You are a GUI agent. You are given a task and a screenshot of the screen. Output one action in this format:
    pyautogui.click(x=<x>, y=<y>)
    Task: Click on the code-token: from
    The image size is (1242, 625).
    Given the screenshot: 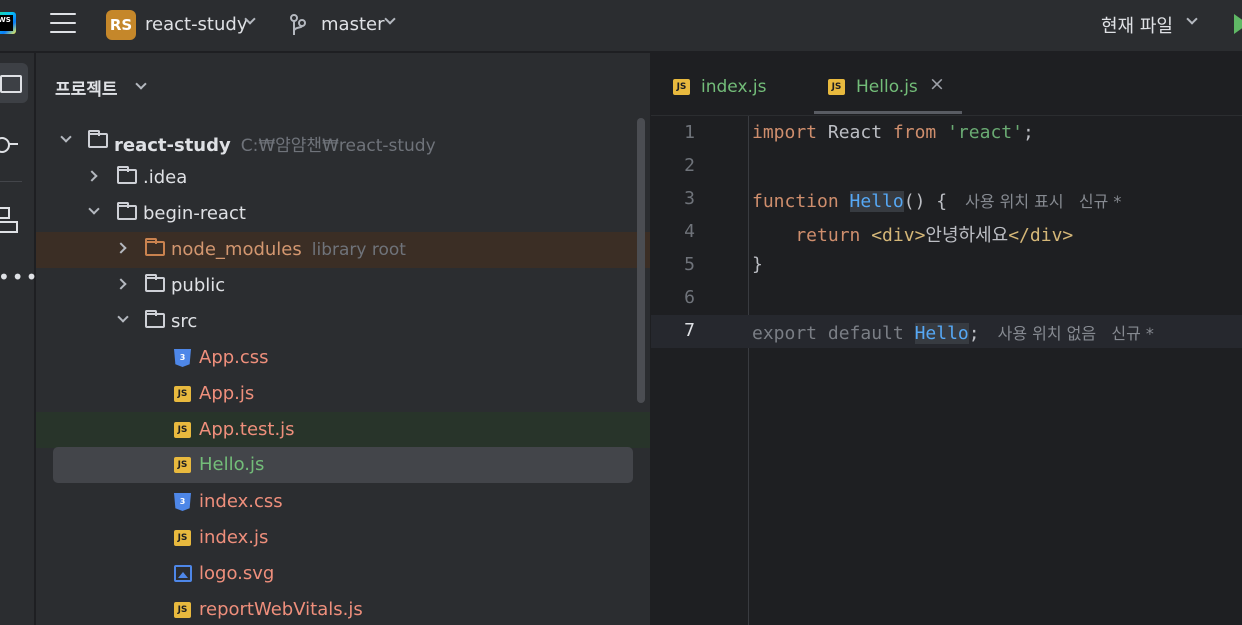 What is the action you would take?
    pyautogui.click(x=914, y=132)
    